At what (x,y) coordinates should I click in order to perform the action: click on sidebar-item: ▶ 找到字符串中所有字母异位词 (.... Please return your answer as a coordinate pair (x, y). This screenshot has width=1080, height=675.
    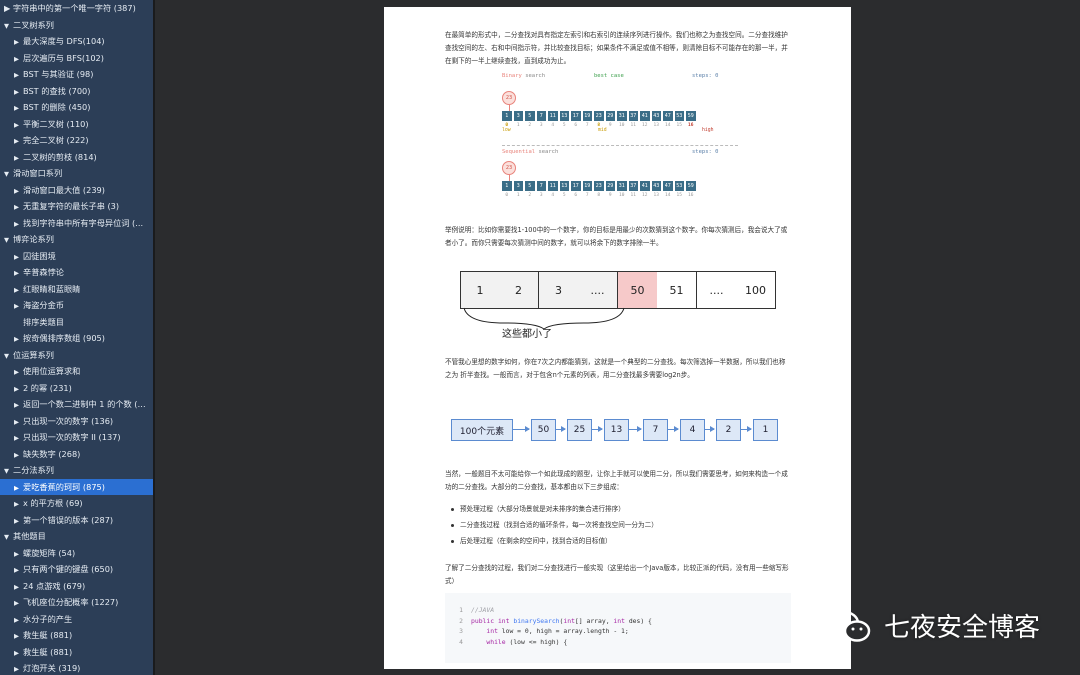
    Looking at the image, I should click on (76, 223).